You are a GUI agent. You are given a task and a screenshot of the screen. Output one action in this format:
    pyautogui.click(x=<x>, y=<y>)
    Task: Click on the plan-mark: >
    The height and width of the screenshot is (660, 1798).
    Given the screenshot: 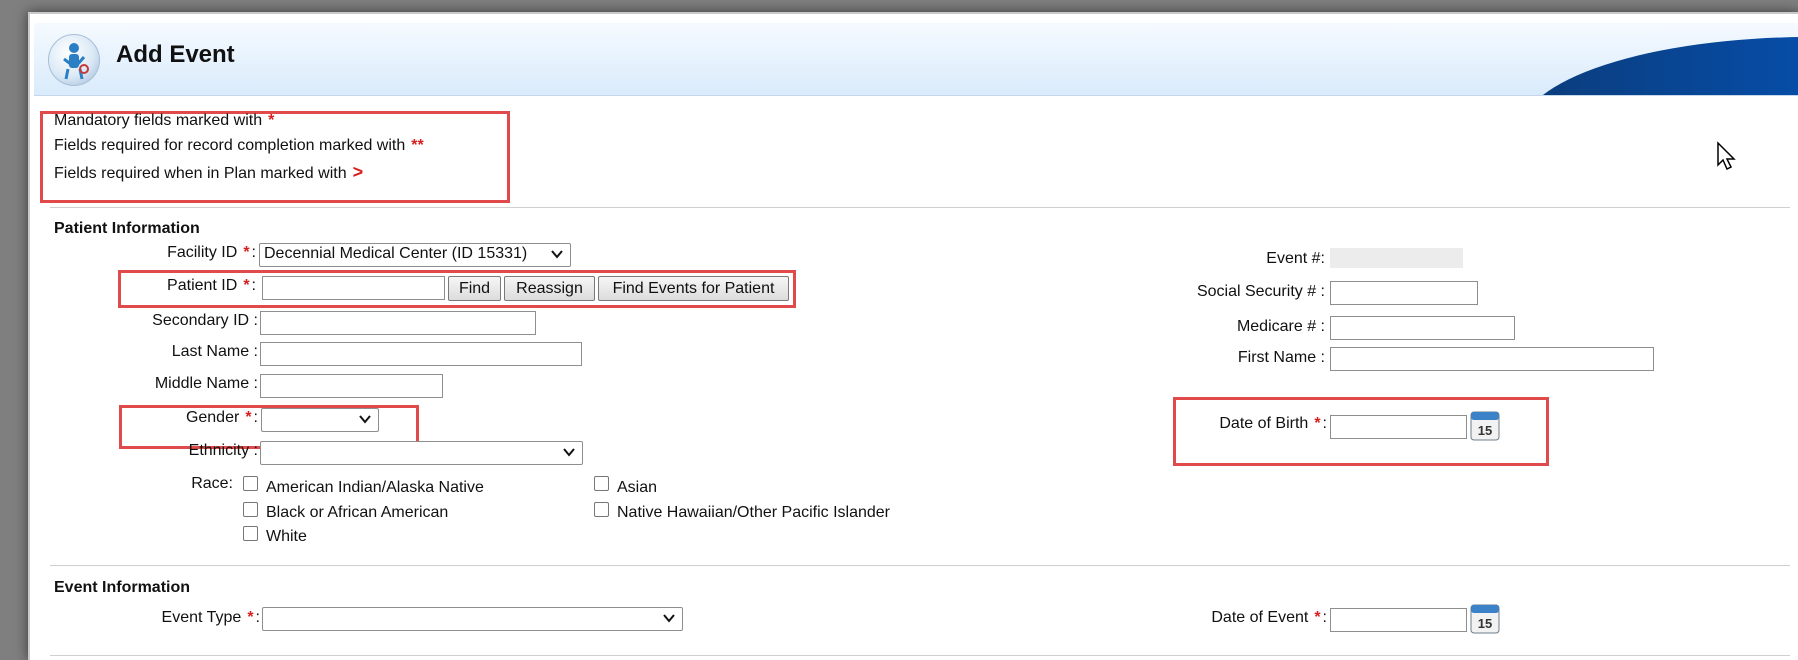 What is the action you would take?
    pyautogui.click(x=358, y=172)
    